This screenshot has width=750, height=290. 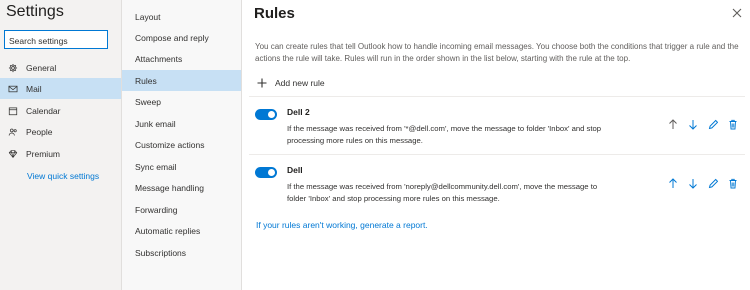 What do you see at coordinates (34, 88) in the screenshot?
I see `category-mail-label: Mail` at bounding box center [34, 88].